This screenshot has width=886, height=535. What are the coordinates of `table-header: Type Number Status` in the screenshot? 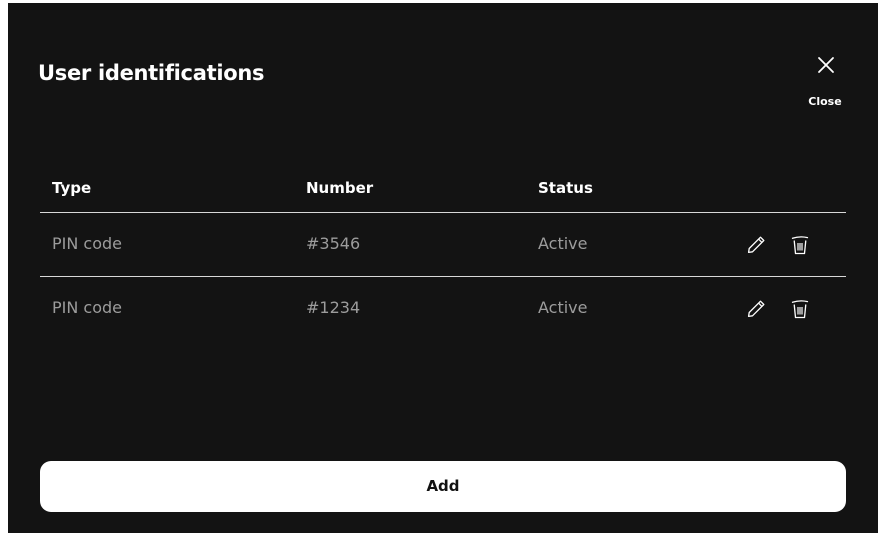 It's located at (443, 190).